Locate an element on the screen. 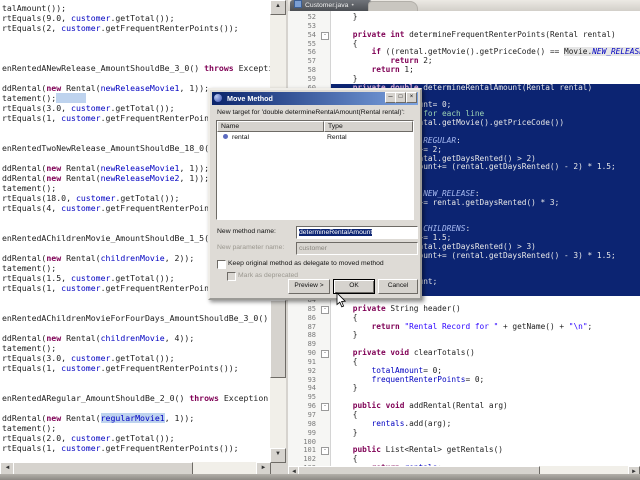  code-line: rentals.add(arg); is located at coordinates (485, 424).